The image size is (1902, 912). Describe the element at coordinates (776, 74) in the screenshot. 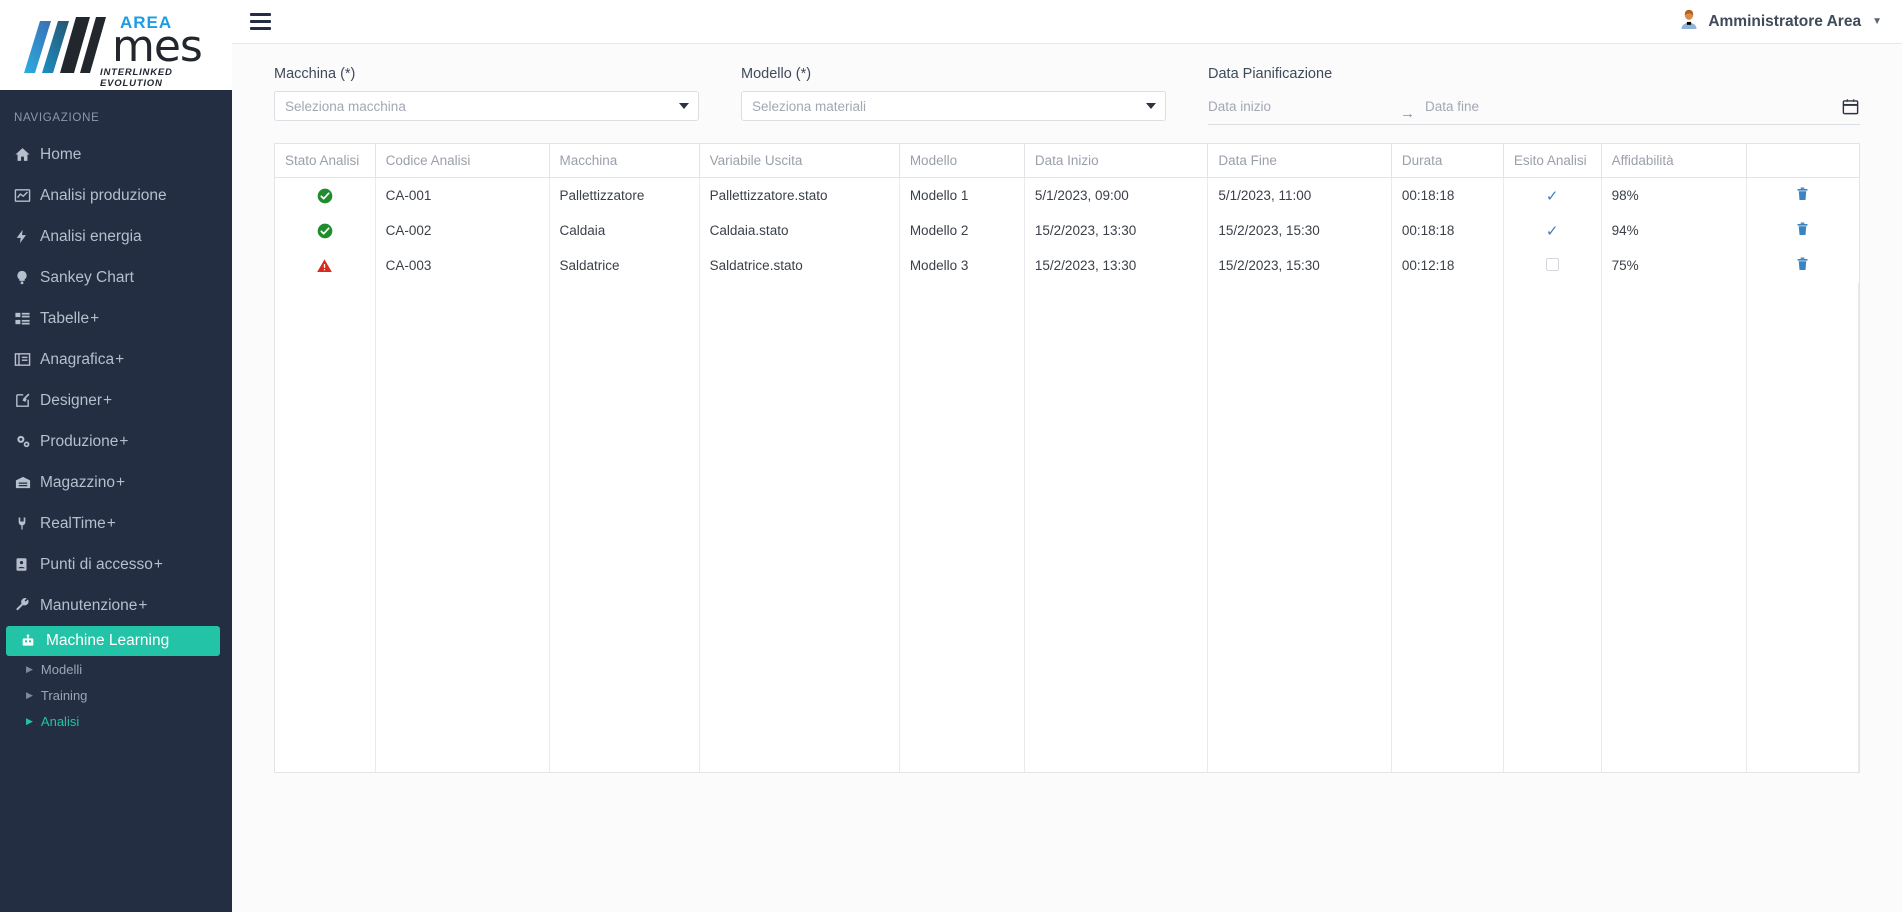

I see `model-label: Modello (*)` at that location.